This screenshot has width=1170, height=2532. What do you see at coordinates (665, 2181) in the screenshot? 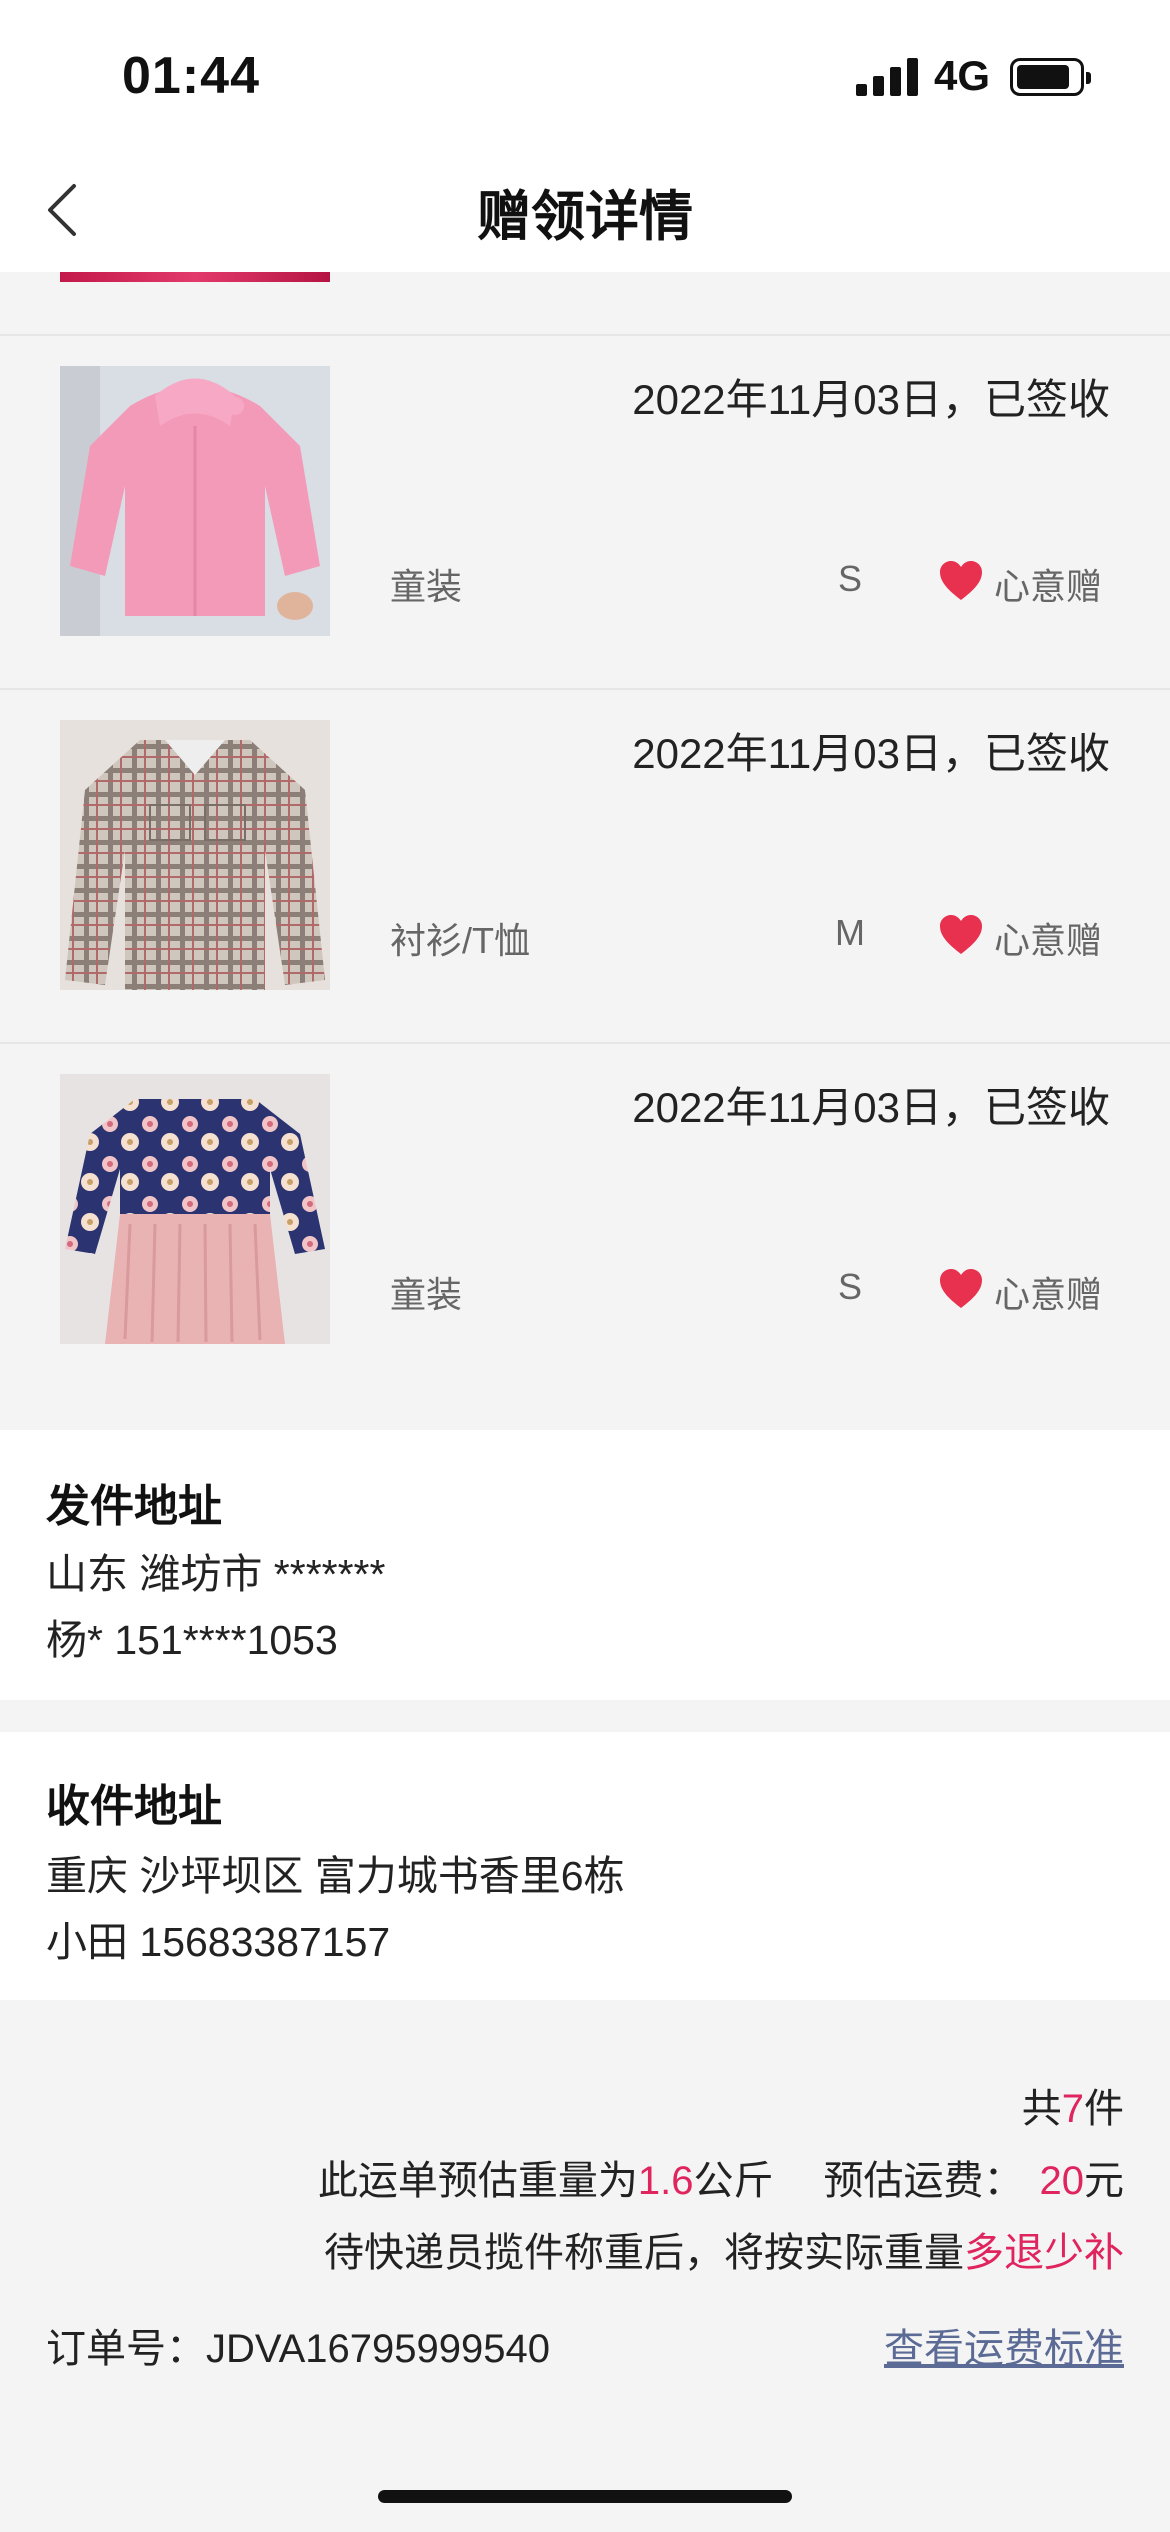
I see `weight-value: 1.6` at bounding box center [665, 2181].